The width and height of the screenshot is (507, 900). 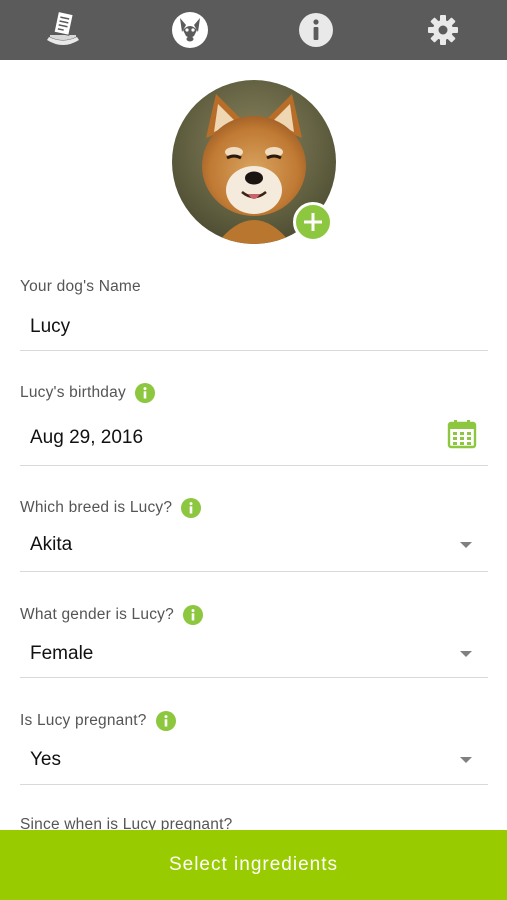 I want to click on pregnant-select: Yes, so click(x=45, y=760).